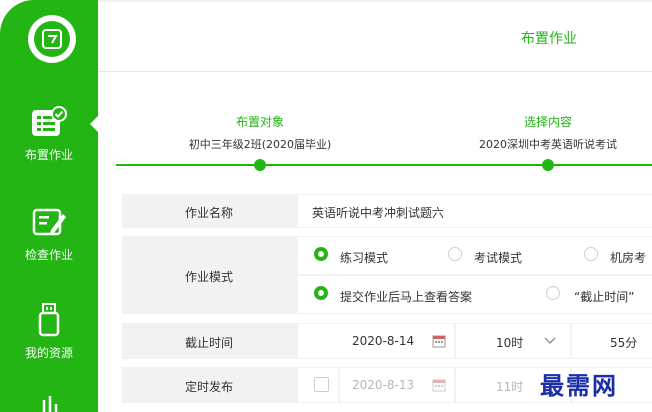 This screenshot has height=412, width=652. Describe the element at coordinates (510, 343) in the screenshot. I see `deadline-hour-value: 10时` at that location.